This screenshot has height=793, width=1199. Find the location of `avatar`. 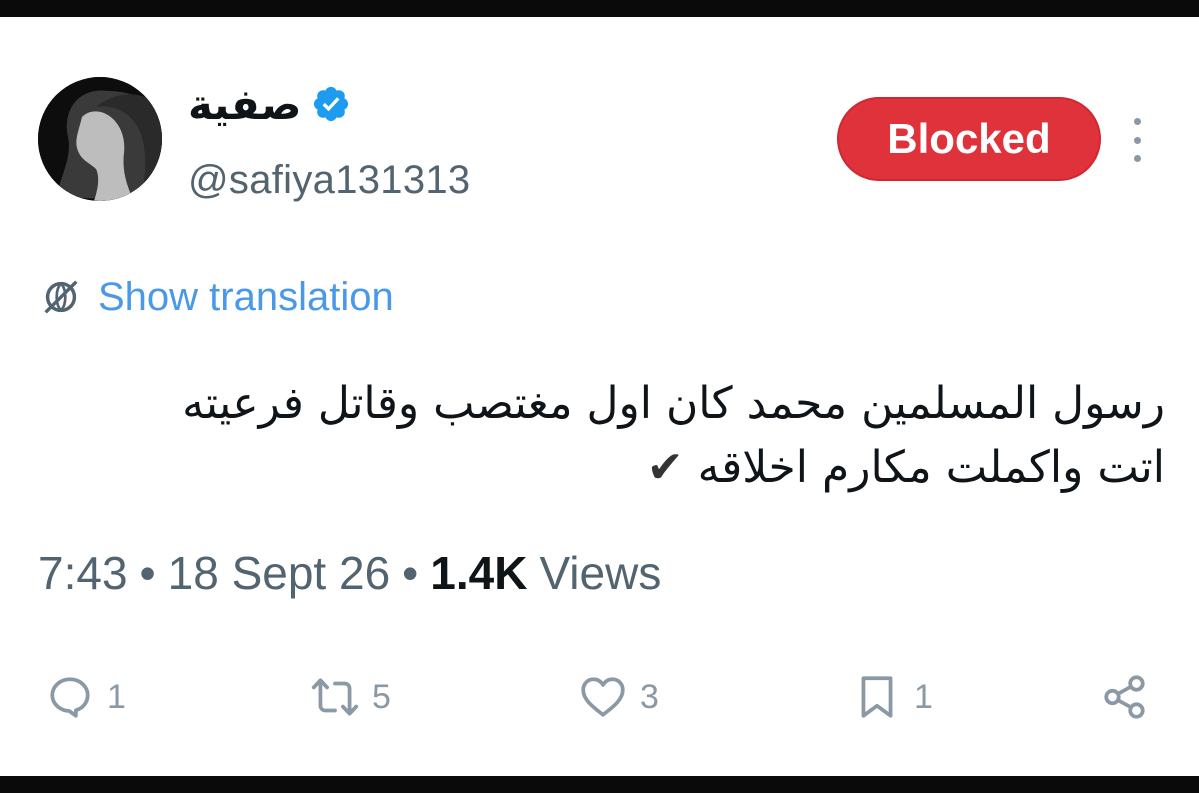

avatar is located at coordinates (100, 139).